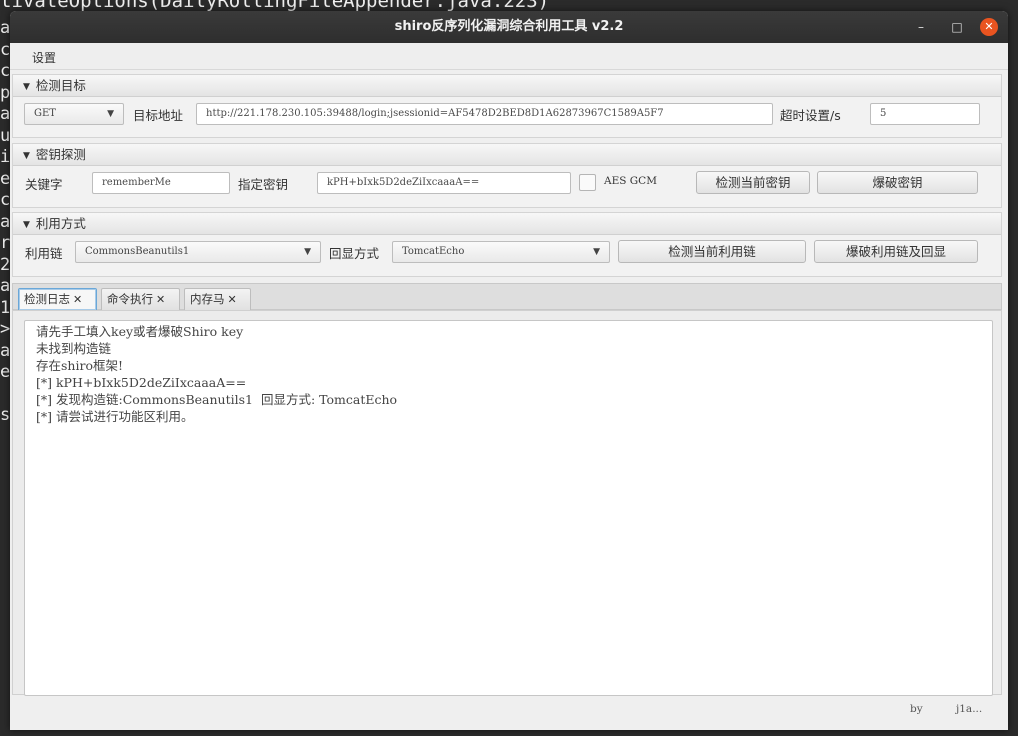  Describe the element at coordinates (45, 113) in the screenshot. I see `method-value: GET` at that location.